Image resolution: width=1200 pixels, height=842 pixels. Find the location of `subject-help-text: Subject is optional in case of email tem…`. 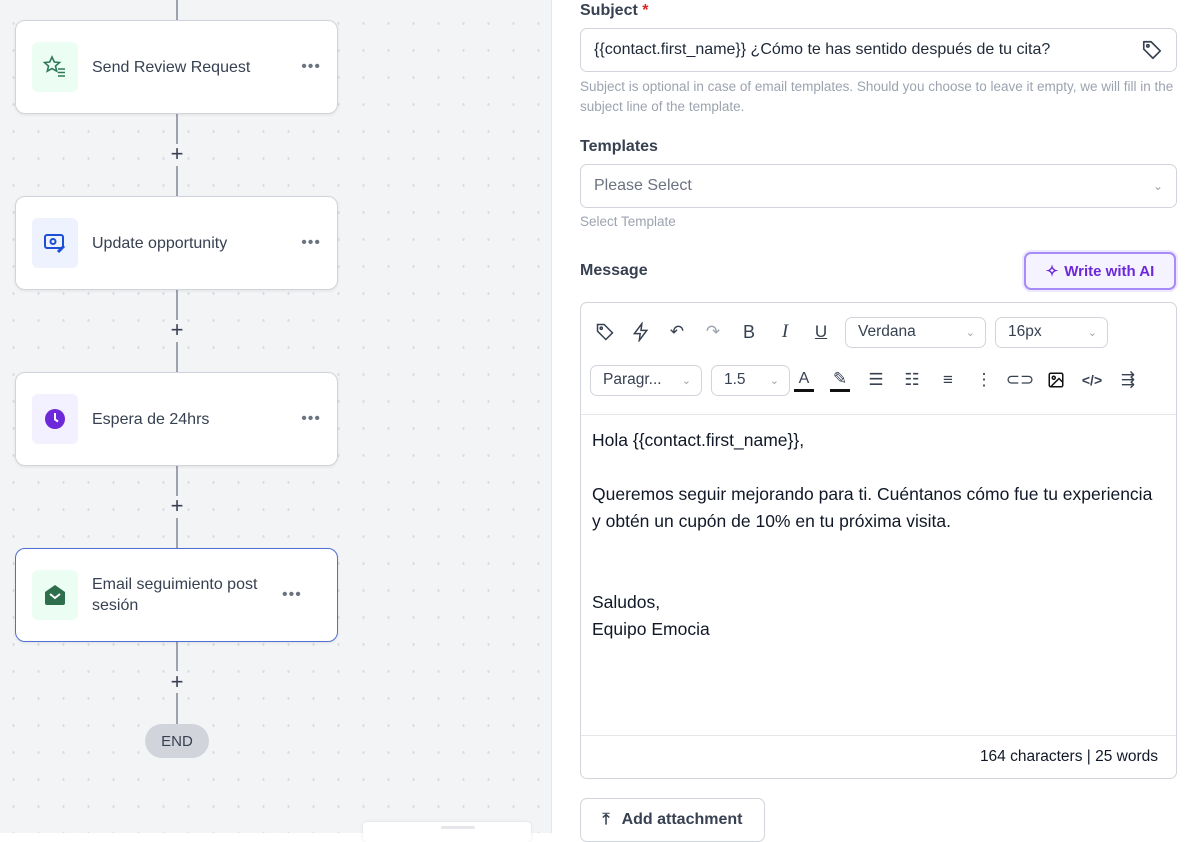

subject-help-text: Subject is optional in case of email tem… is located at coordinates (877, 96).